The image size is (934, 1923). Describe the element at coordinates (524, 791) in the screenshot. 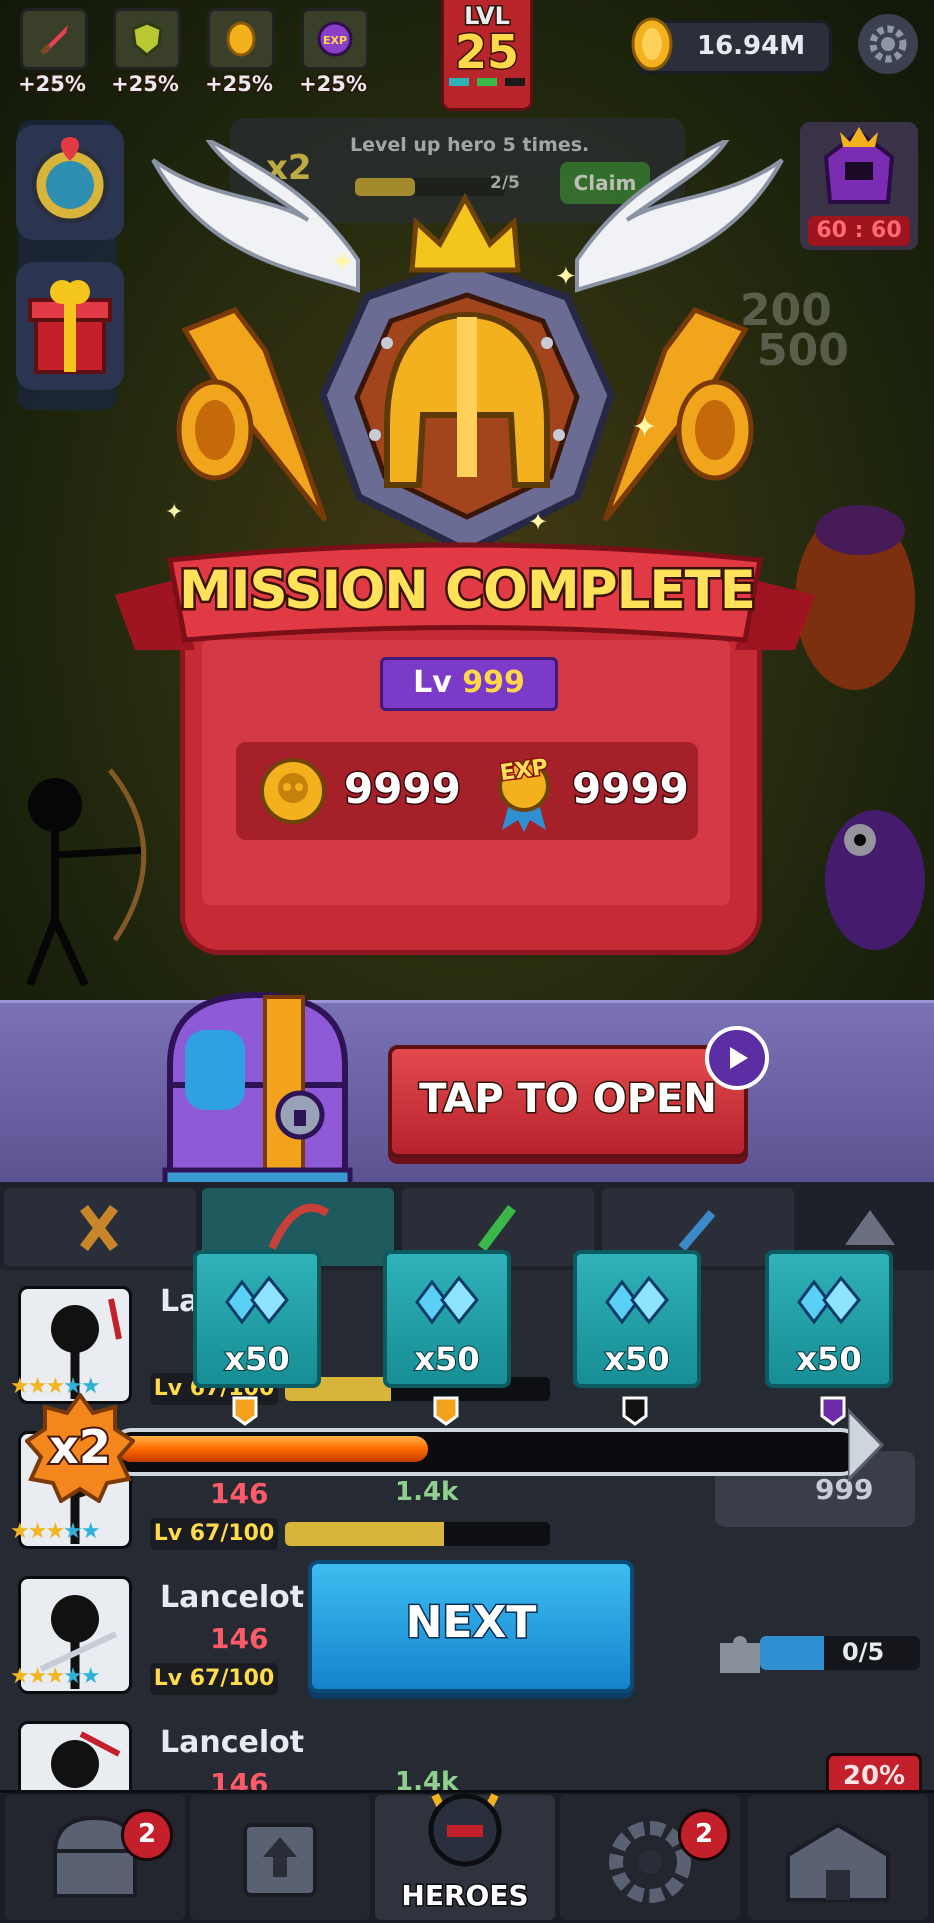

I see `exp-medal-icon: EXP` at that location.